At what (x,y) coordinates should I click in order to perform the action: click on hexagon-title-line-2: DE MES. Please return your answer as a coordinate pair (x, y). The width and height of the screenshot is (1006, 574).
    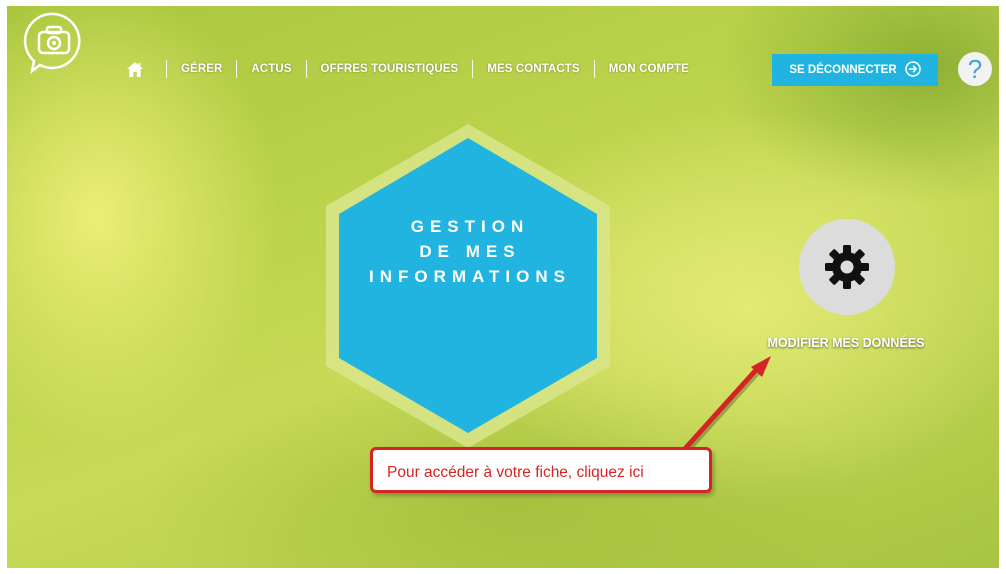
    Looking at the image, I should click on (470, 251).